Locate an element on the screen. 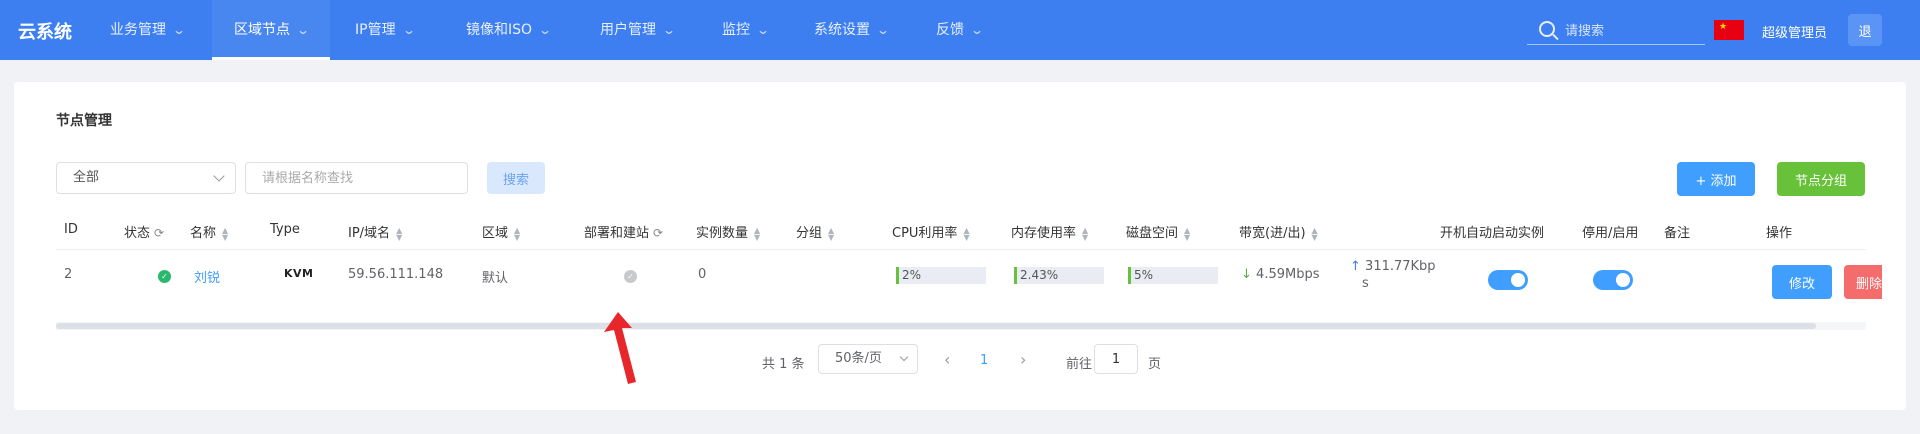  node-group-button: 节点分组 is located at coordinates (1821, 179).